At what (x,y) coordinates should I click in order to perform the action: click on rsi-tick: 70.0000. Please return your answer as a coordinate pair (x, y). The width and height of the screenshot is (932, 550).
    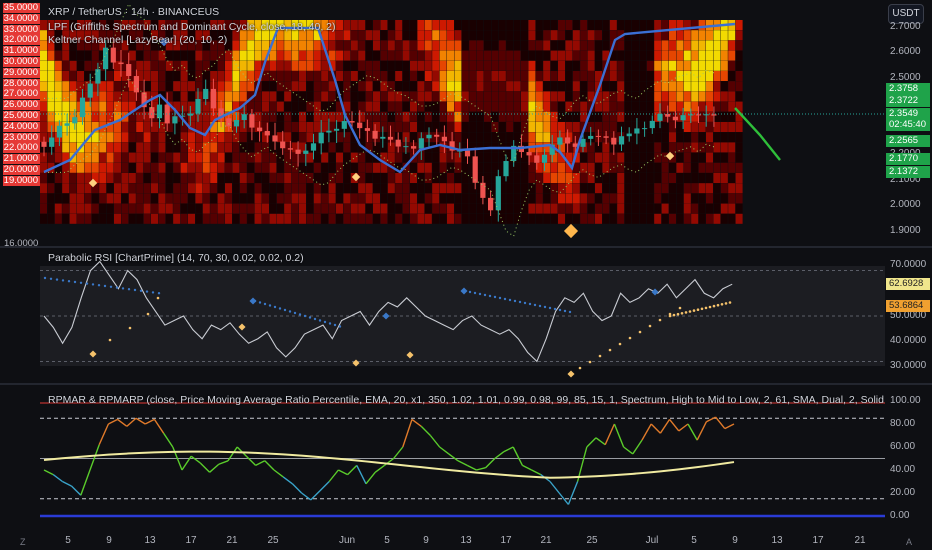
    Looking at the image, I should click on (908, 264).